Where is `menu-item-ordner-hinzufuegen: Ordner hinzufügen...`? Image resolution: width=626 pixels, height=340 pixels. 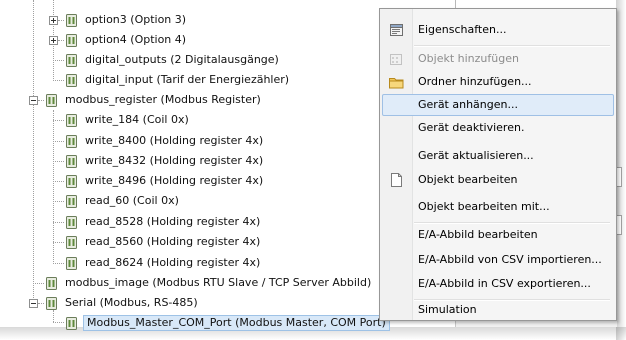 menu-item-ordner-hinzufuegen: Ordner hinzufügen... is located at coordinates (498, 82).